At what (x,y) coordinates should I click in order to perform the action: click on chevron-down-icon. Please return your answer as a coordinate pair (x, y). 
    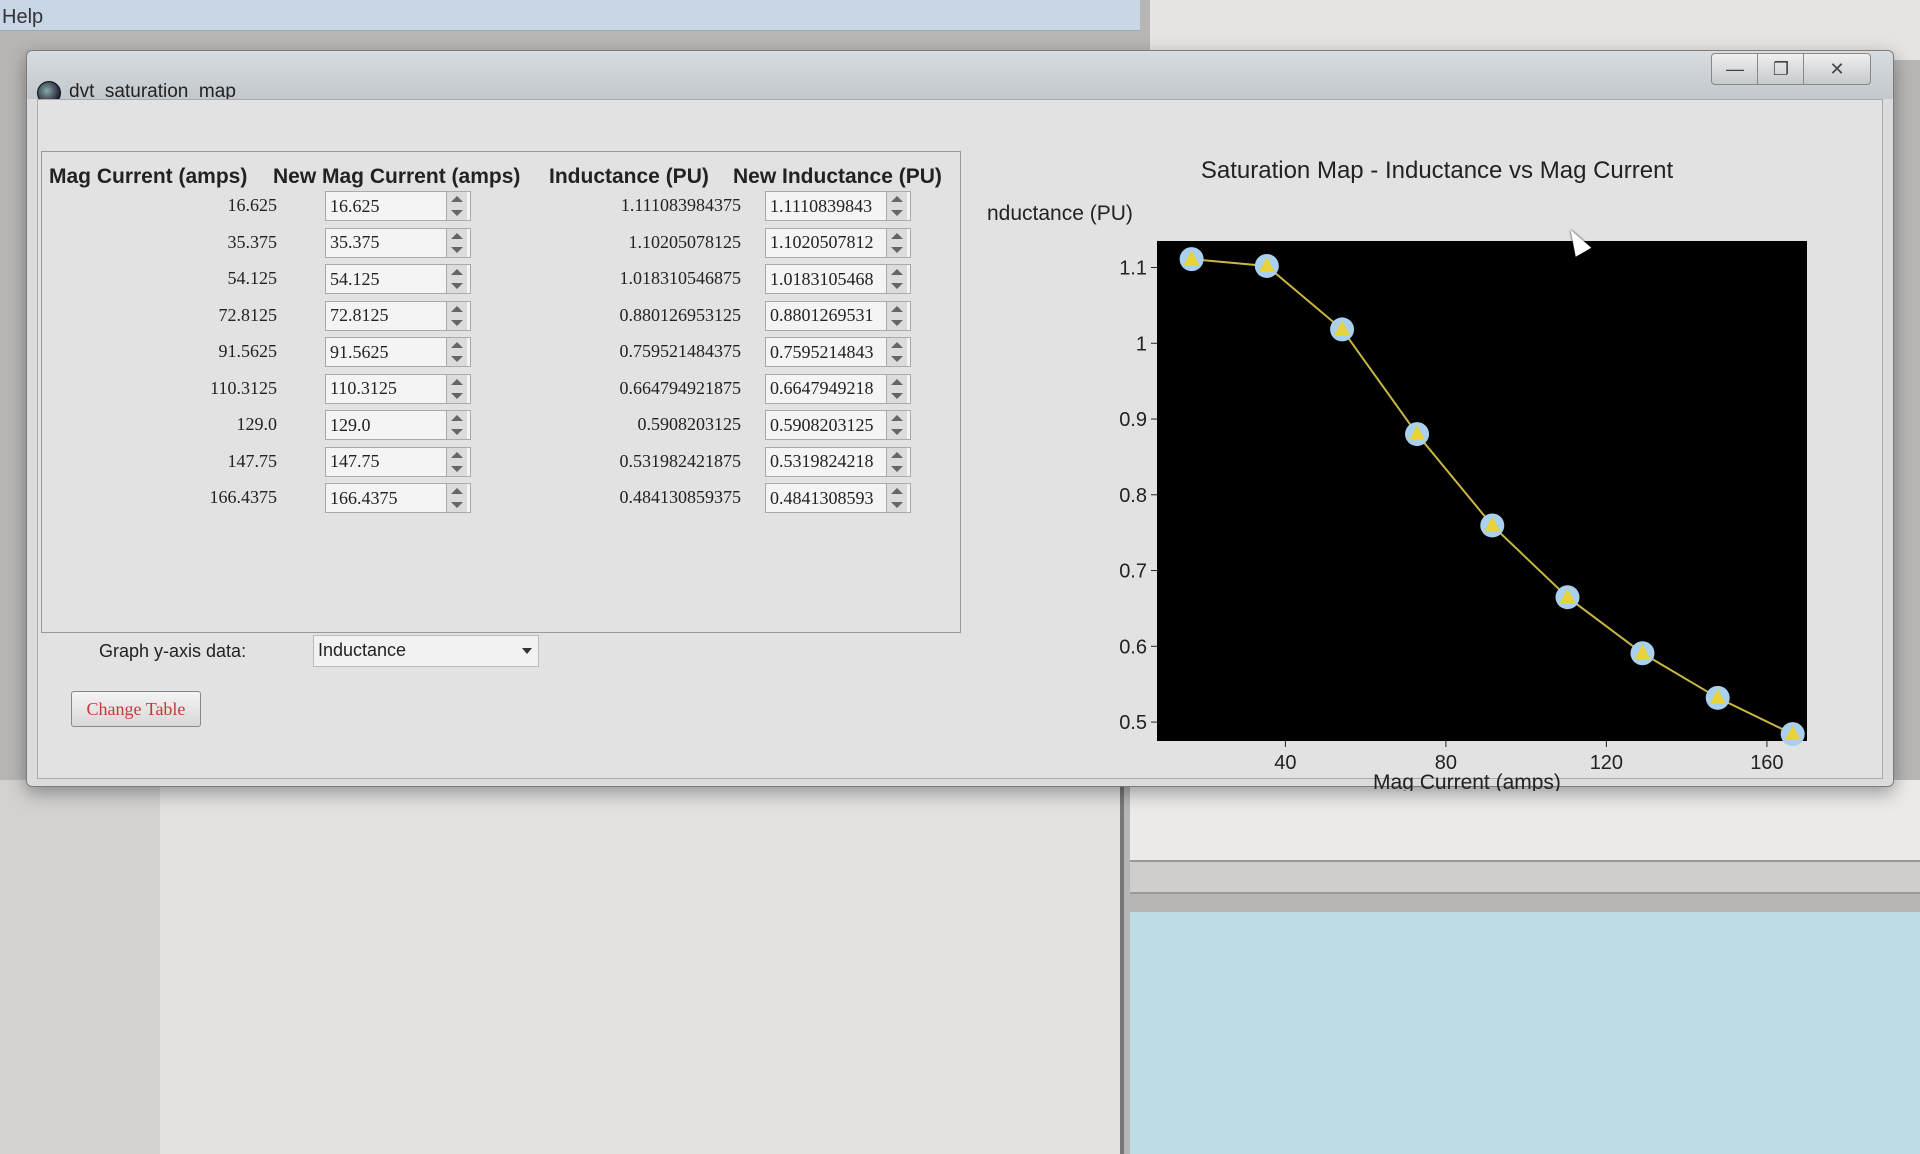
    Looking at the image, I should click on (527, 651).